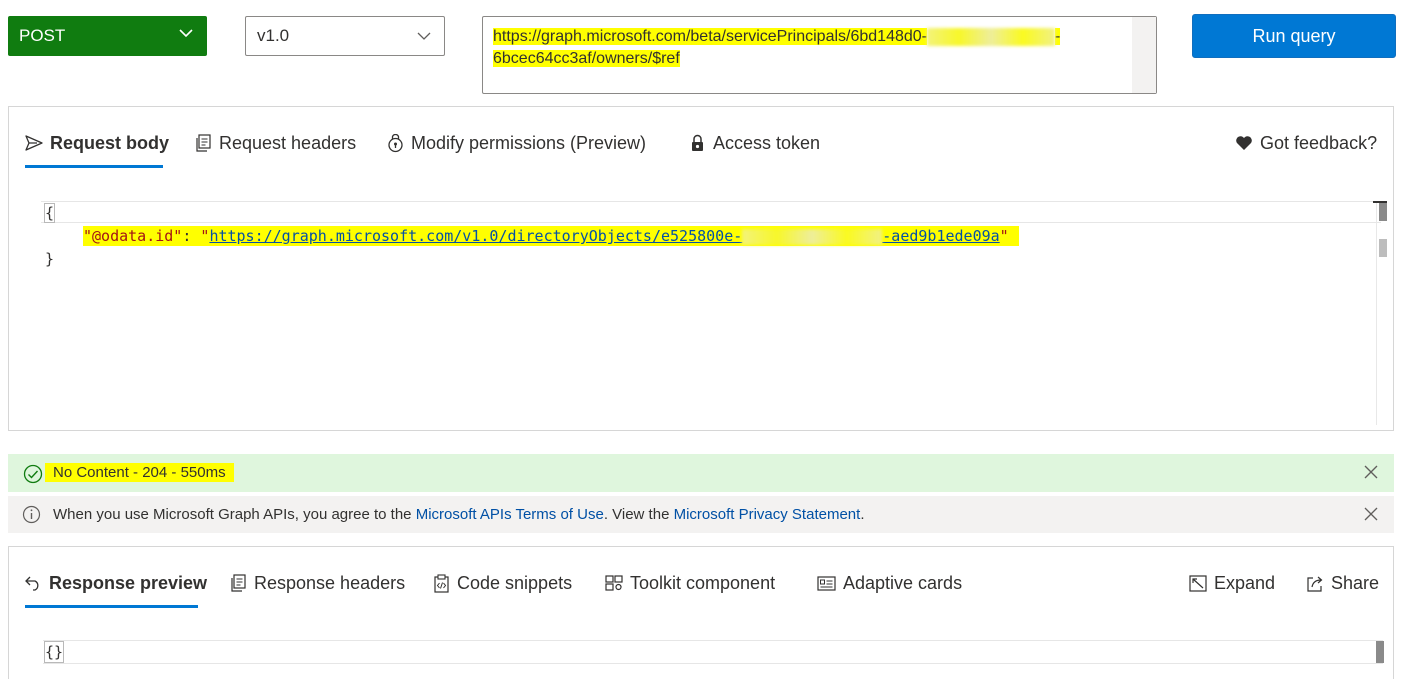 This screenshot has height=679, width=1409. What do you see at coordinates (1319, 142) in the screenshot?
I see `feedback-label: Got feedback?` at bounding box center [1319, 142].